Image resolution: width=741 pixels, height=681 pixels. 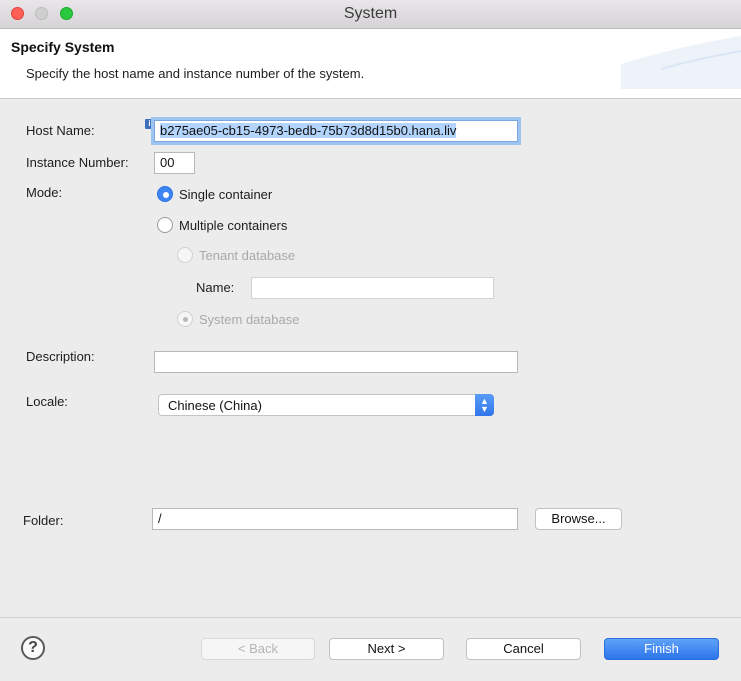 What do you see at coordinates (43, 520) in the screenshot?
I see `folder-label: Folder:` at bounding box center [43, 520].